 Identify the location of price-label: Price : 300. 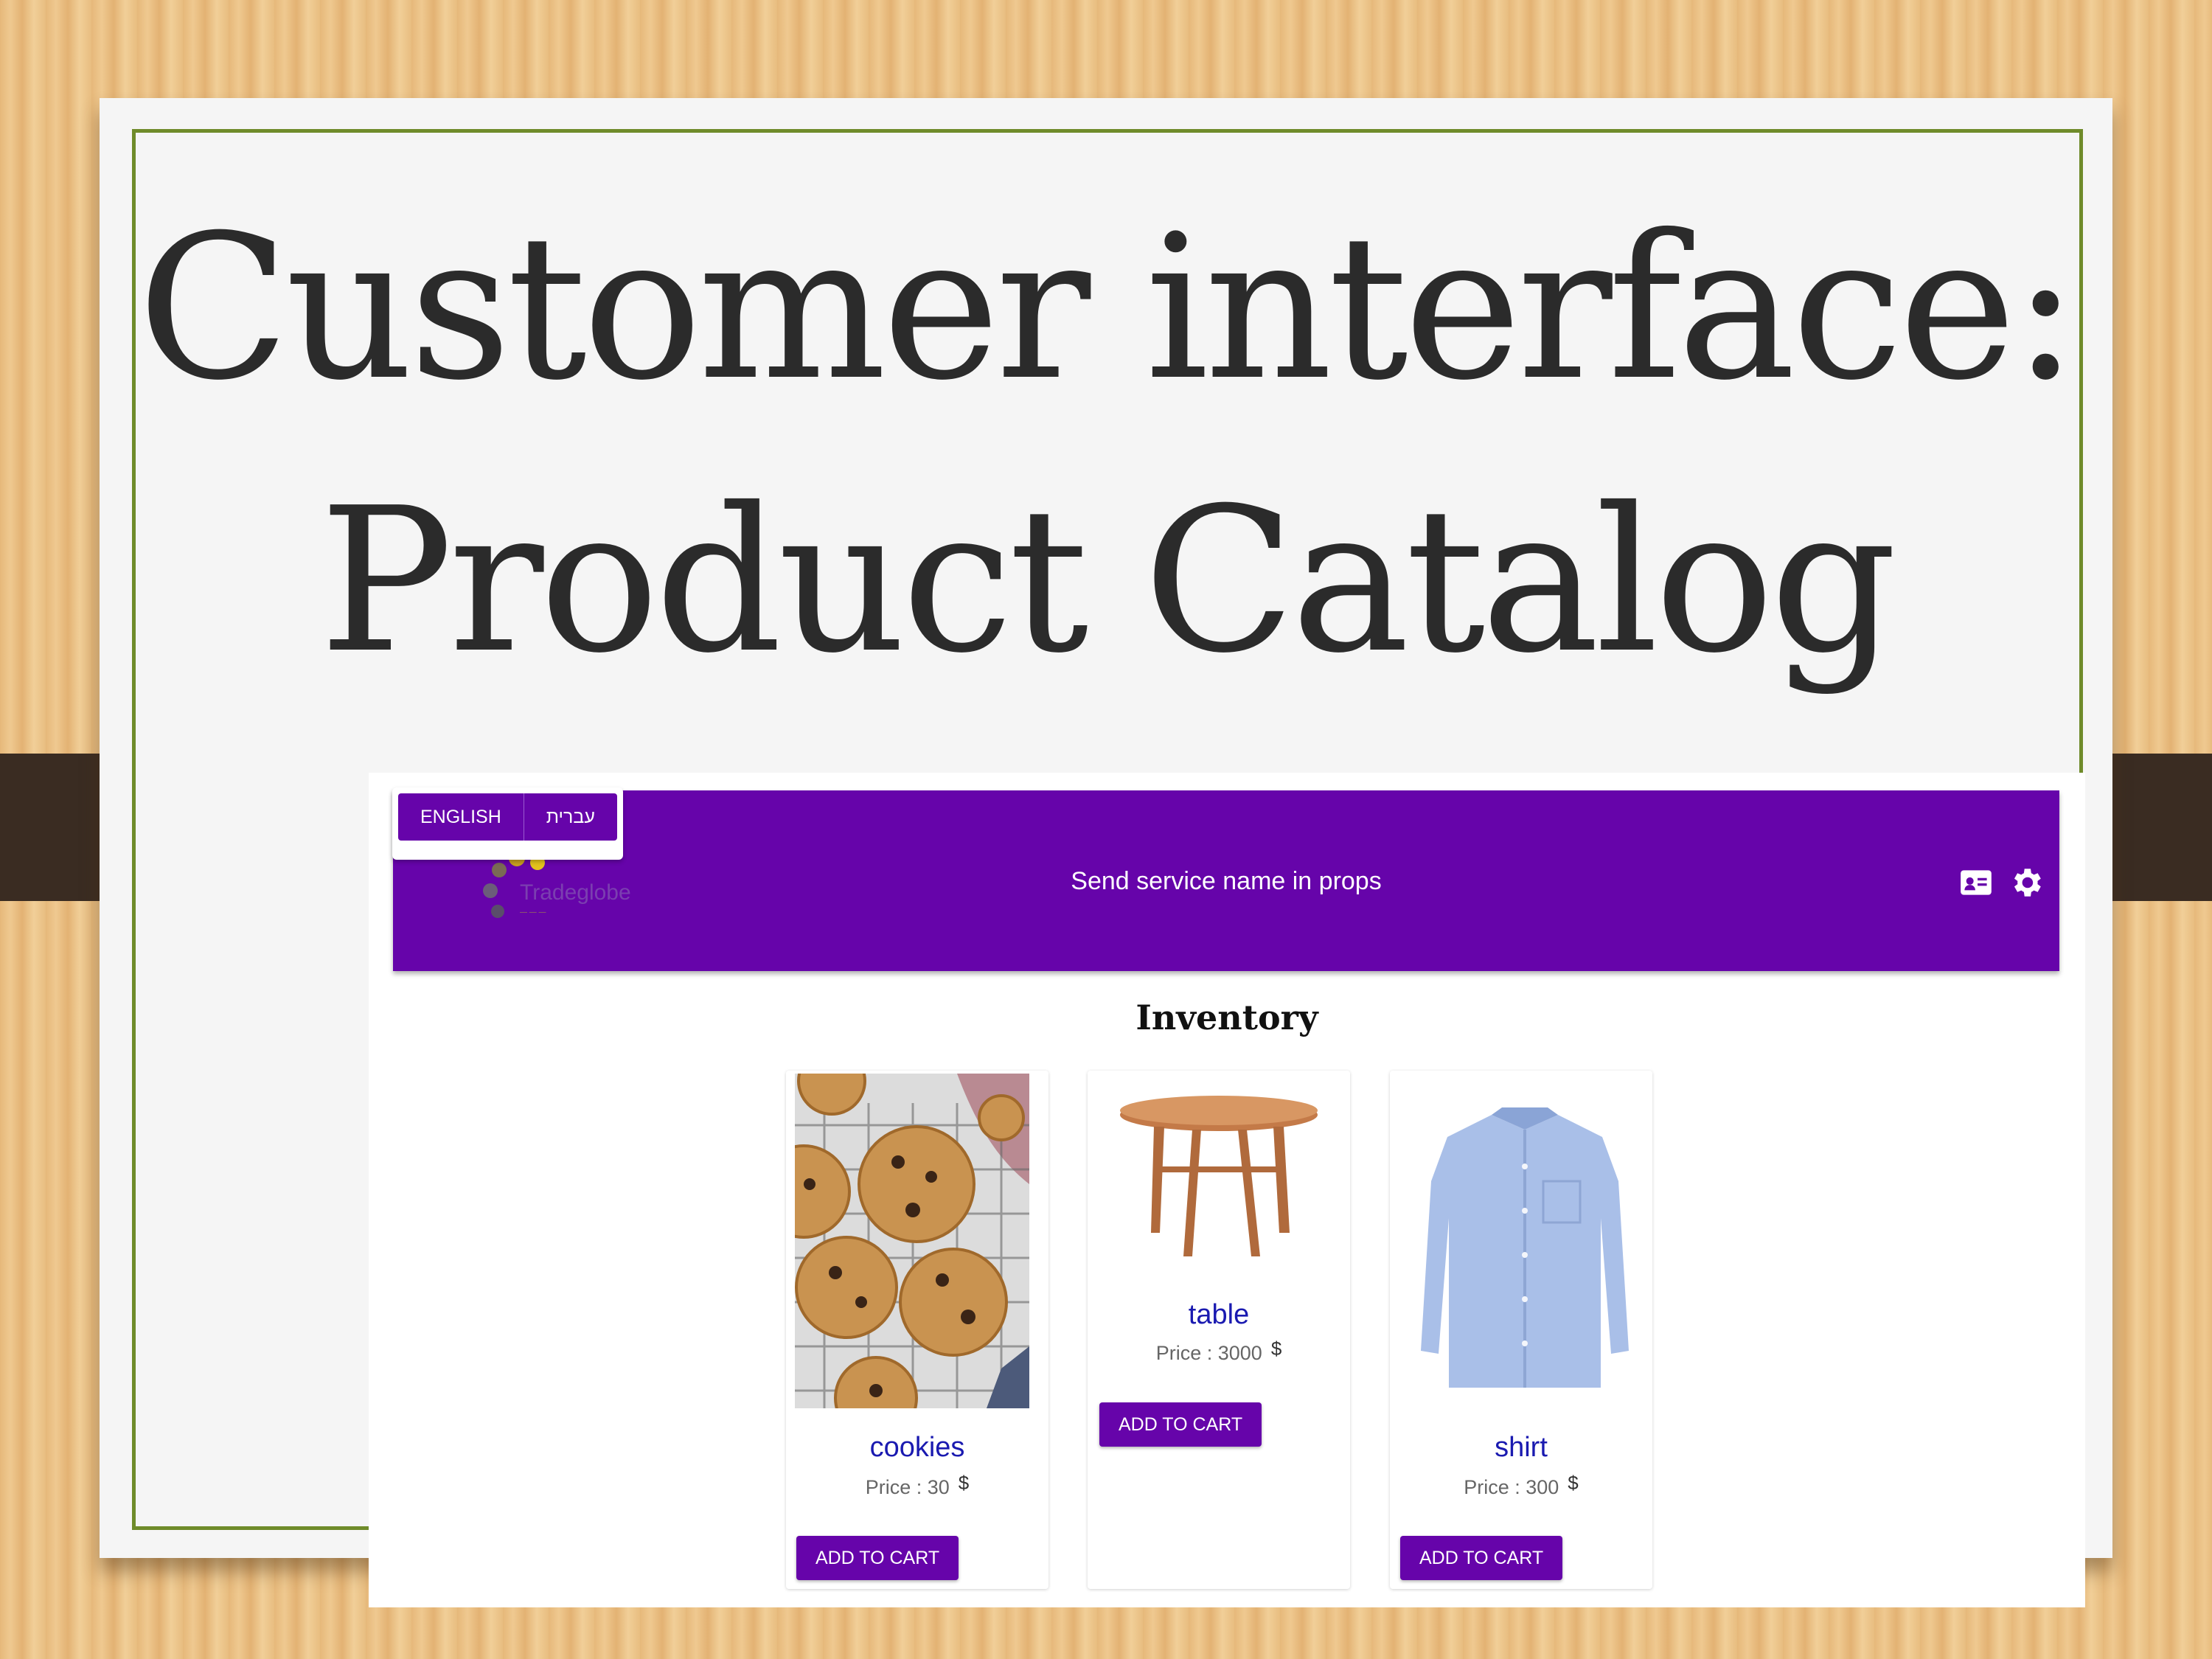
(1511, 1487).